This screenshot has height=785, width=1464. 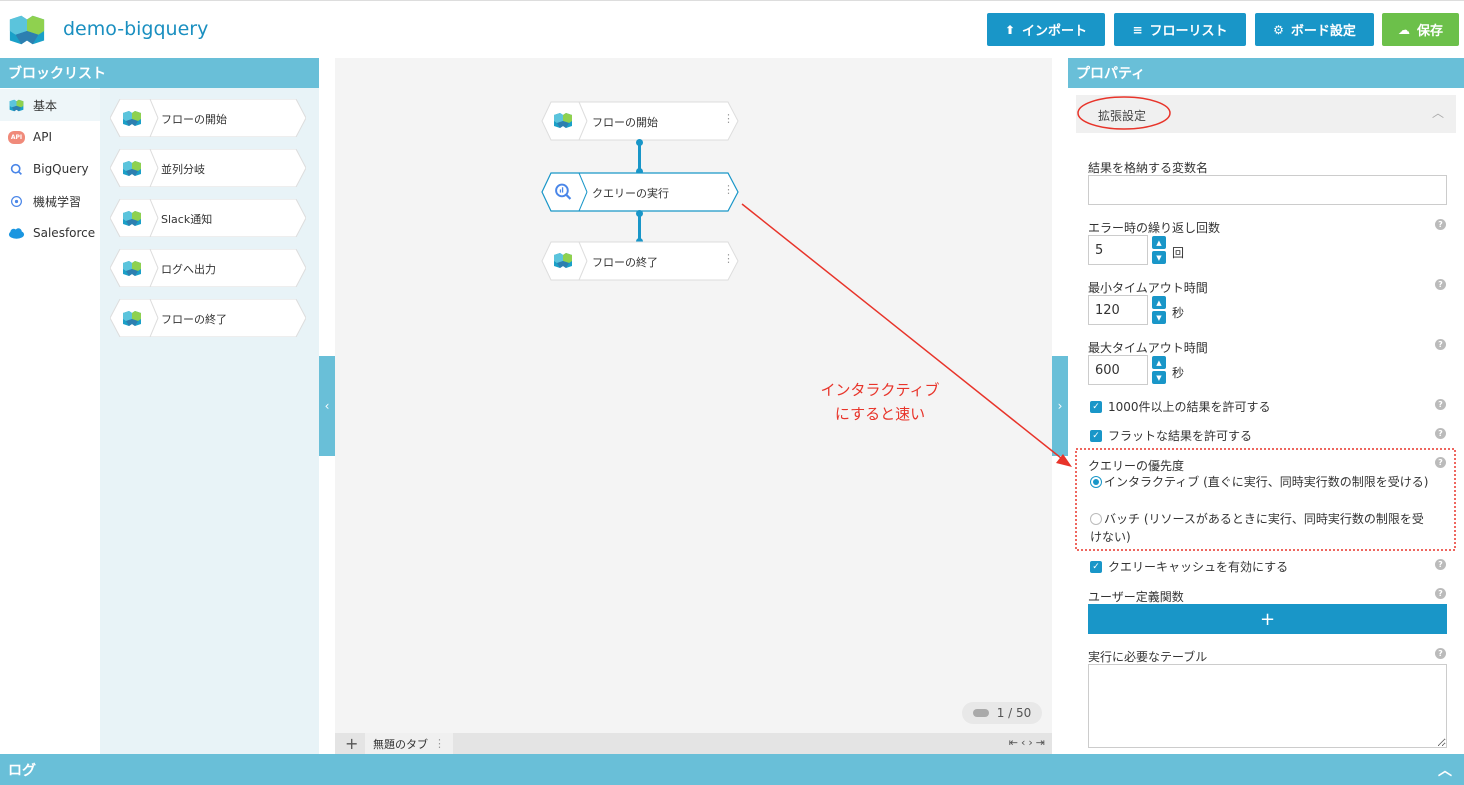 I want to click on tab-untitled: 無題のタブ ⋮, so click(x=409, y=743).